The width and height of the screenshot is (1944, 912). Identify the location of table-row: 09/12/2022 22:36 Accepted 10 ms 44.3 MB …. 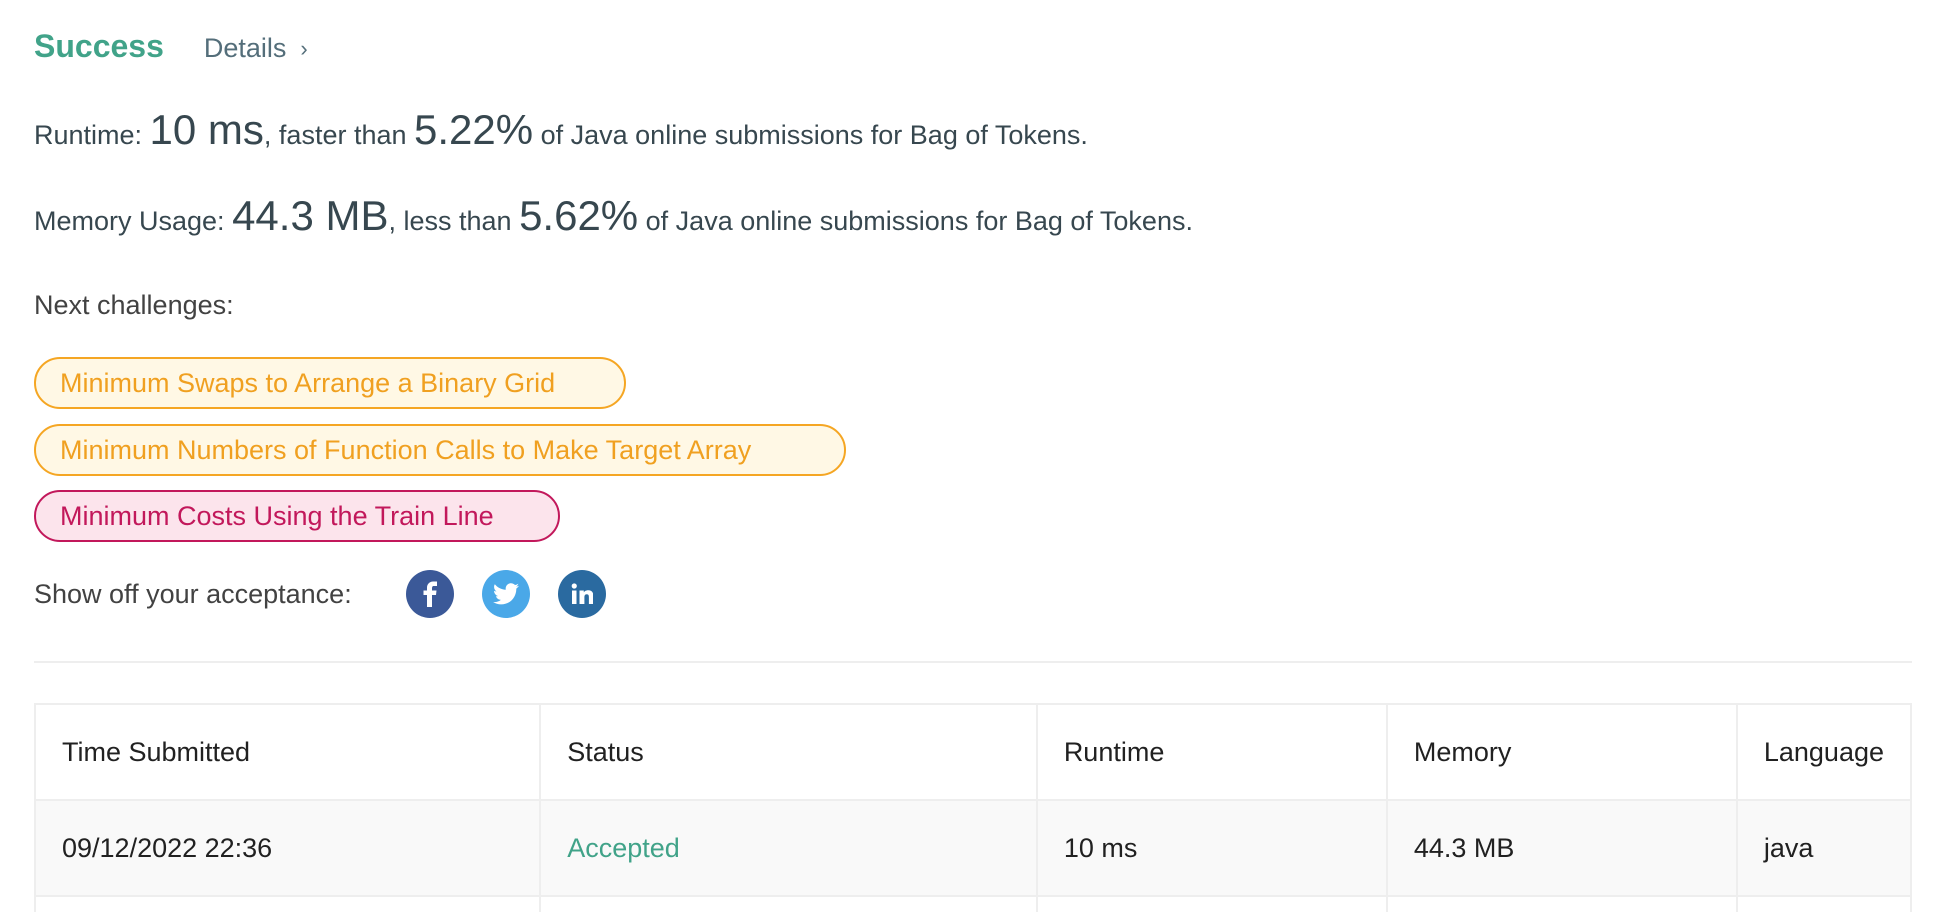
(973, 848).